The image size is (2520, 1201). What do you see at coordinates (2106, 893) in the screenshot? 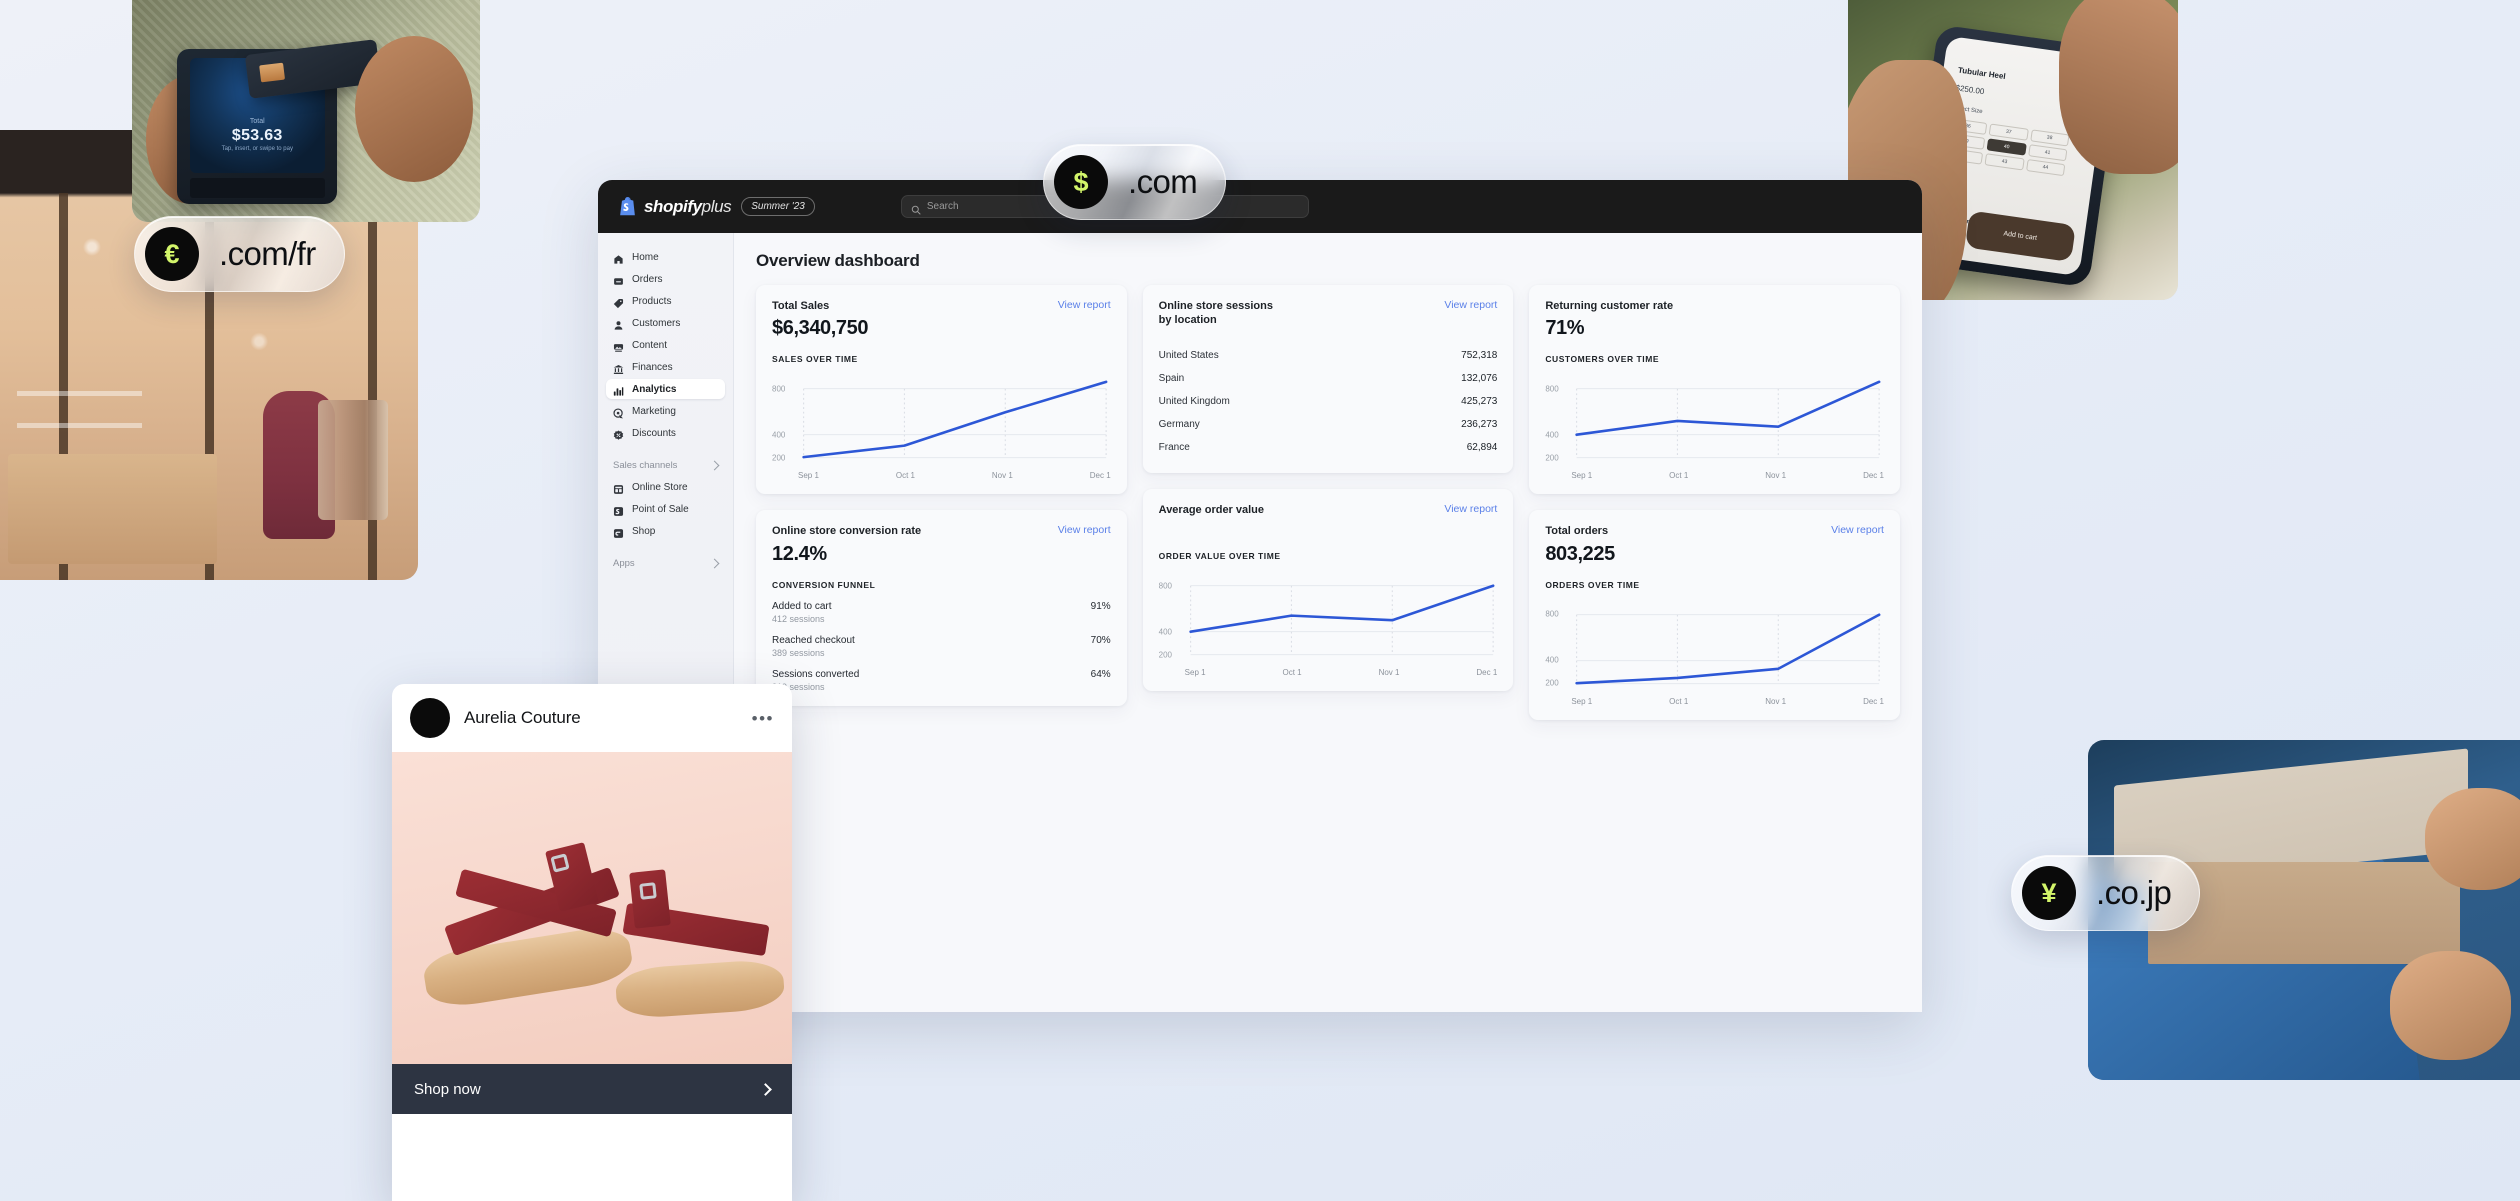
I see `currency-badge-yen: ¥ .co.jp` at bounding box center [2106, 893].